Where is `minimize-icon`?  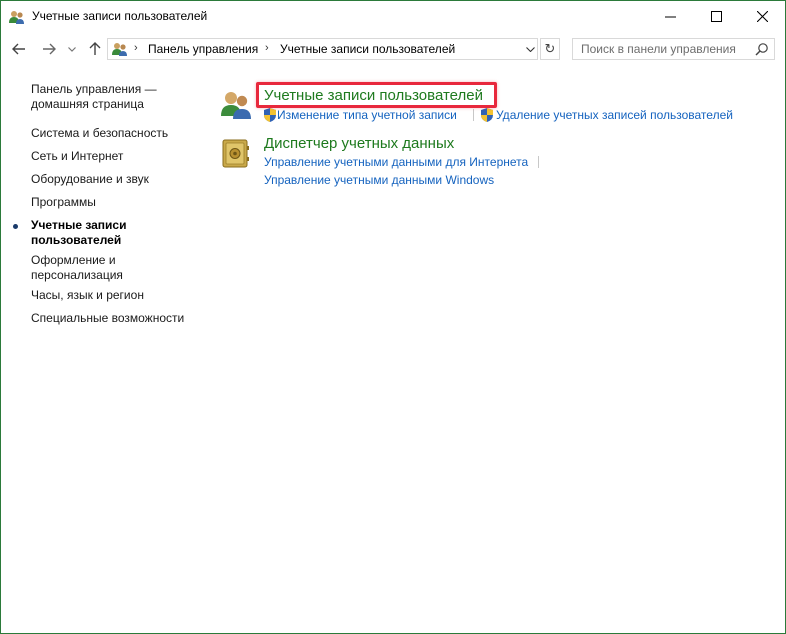
minimize-icon is located at coordinates (670, 16).